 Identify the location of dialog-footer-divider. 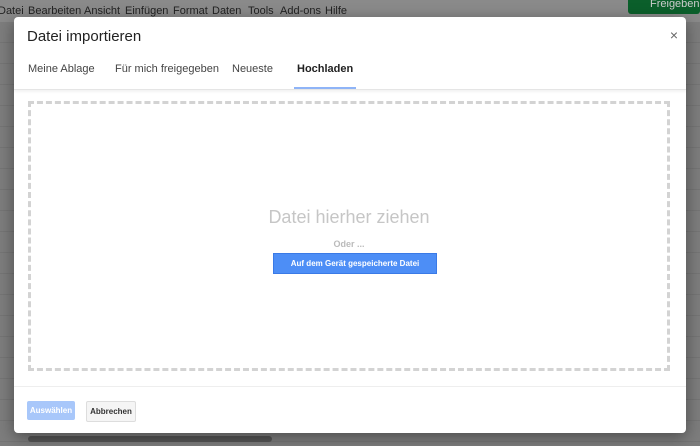
(350, 386).